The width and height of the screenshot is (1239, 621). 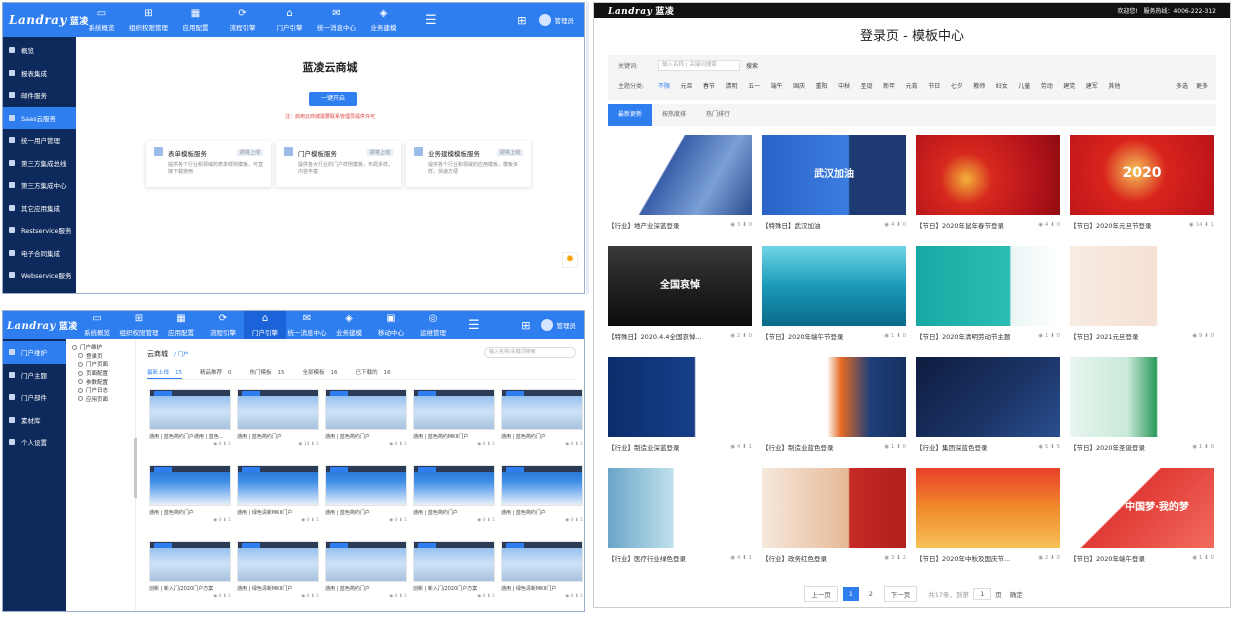 What do you see at coordinates (338, 164) in the screenshot?
I see `service-card: 门户模板服务 即将上线 提供各大行业的门户样例模板，布局多样，内容丰富` at bounding box center [338, 164].